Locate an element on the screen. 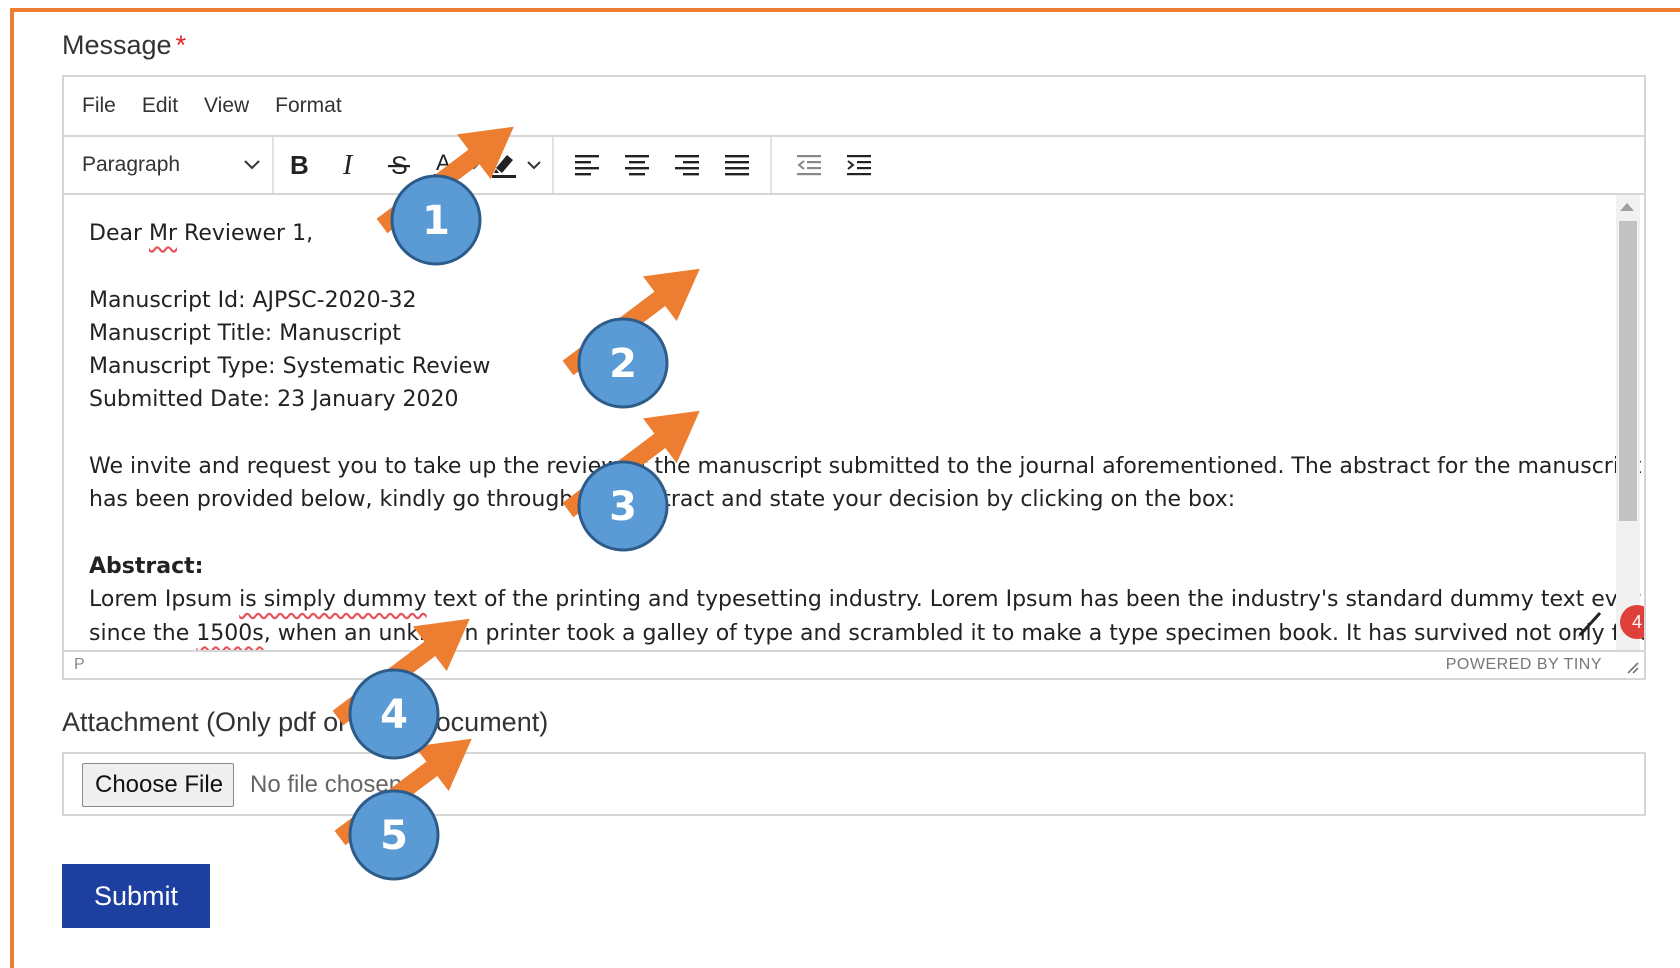  indent-button is located at coordinates (859, 165).